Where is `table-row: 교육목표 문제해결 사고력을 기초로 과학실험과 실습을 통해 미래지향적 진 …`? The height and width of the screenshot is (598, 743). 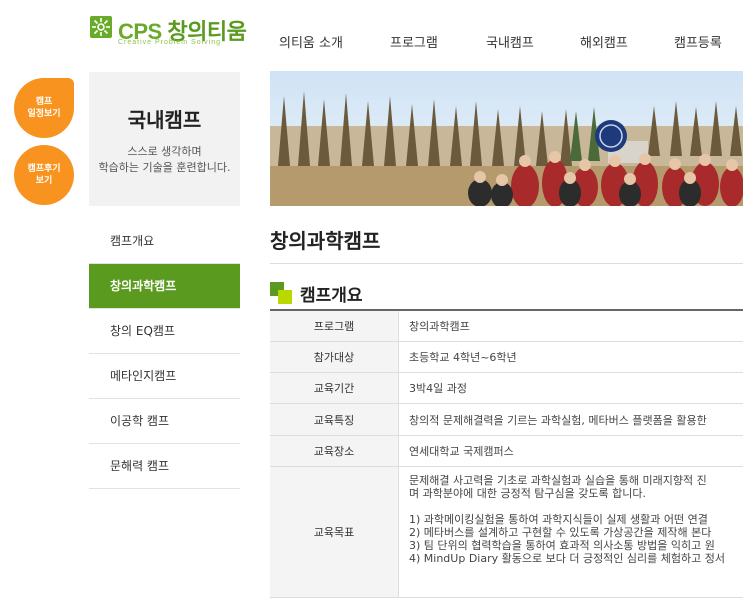 table-row: 교육목표 문제해결 사고력을 기초로 과학실험과 실습을 통해 미래지향적 진 … is located at coordinates (506, 532).